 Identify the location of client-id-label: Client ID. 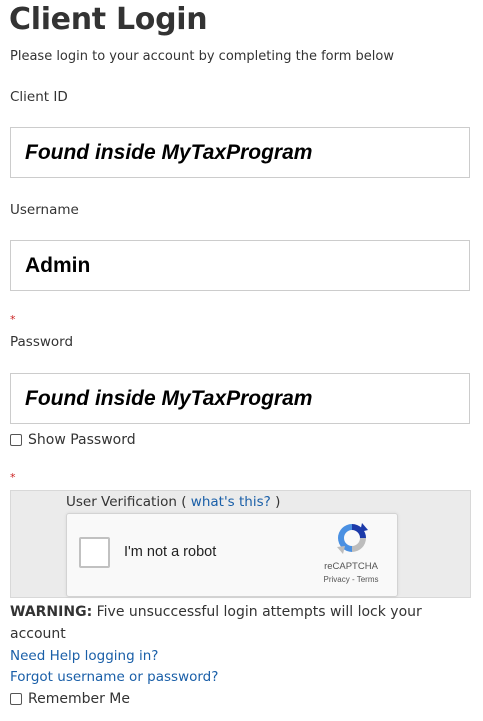
(39, 97).